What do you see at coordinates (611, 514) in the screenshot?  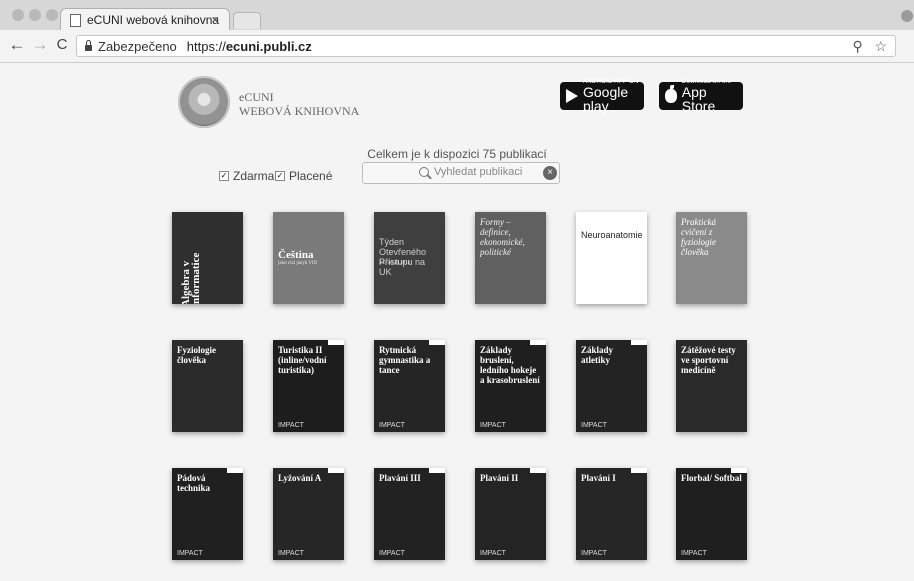 I see `book-cover: Plavání I IMPACT` at bounding box center [611, 514].